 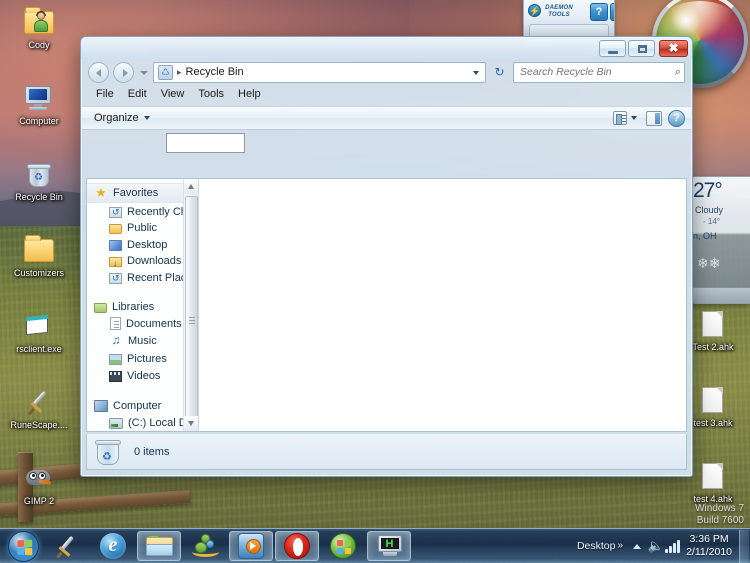 What do you see at coordinates (39, 180) in the screenshot?
I see `desktop-icon-recycle-bin: ♻ Recycle Bin` at bounding box center [39, 180].